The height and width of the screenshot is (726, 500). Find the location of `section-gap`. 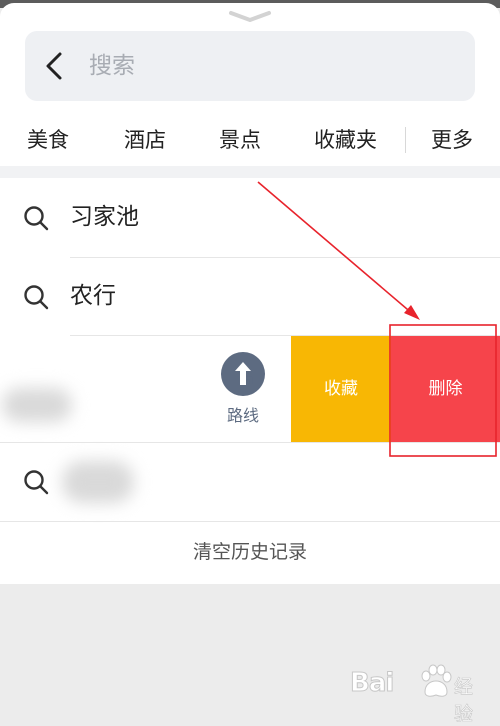

section-gap is located at coordinates (250, 172).